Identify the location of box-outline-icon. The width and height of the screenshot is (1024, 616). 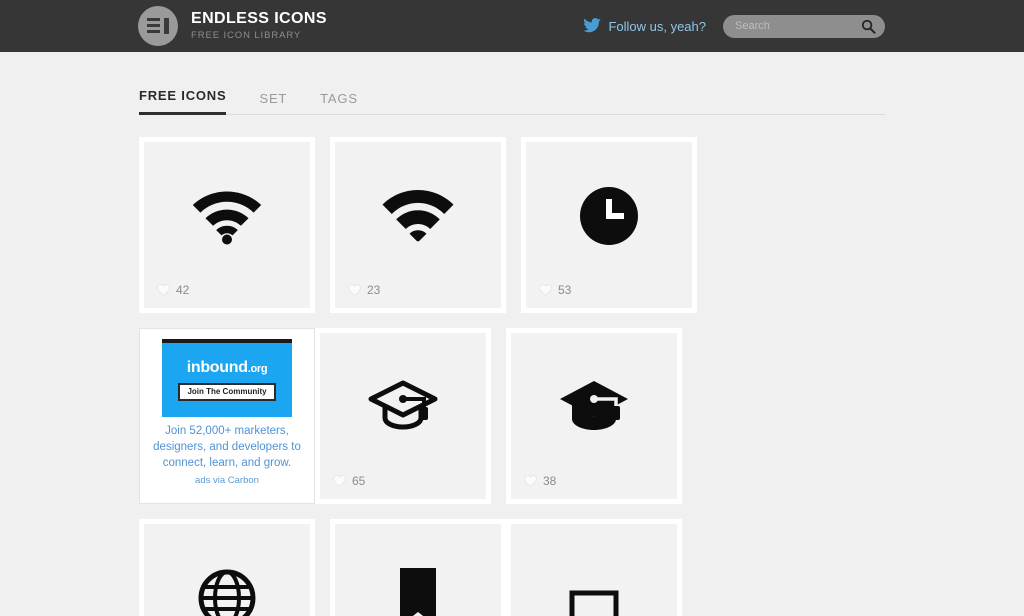
(594, 599).